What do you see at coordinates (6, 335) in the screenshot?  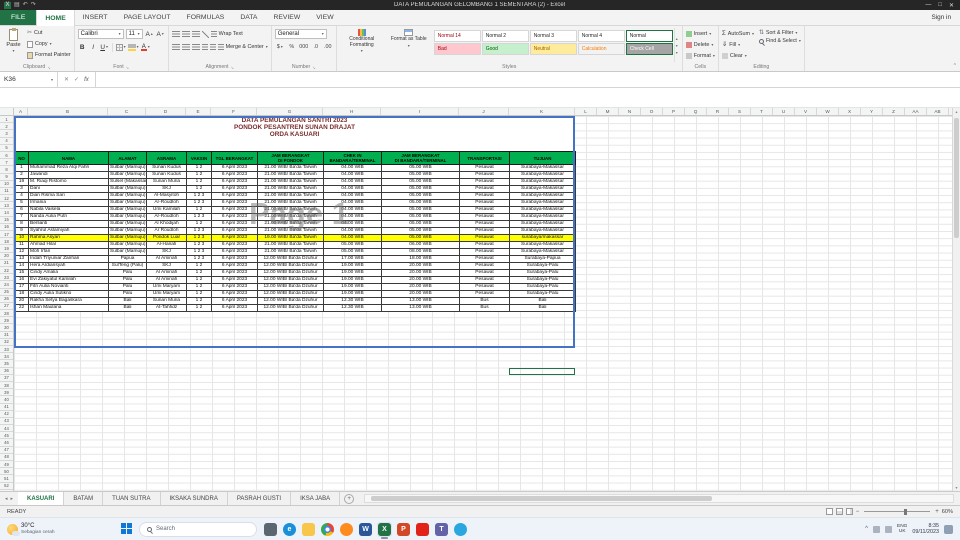 I see `row-header-31: 31` at bounding box center [6, 335].